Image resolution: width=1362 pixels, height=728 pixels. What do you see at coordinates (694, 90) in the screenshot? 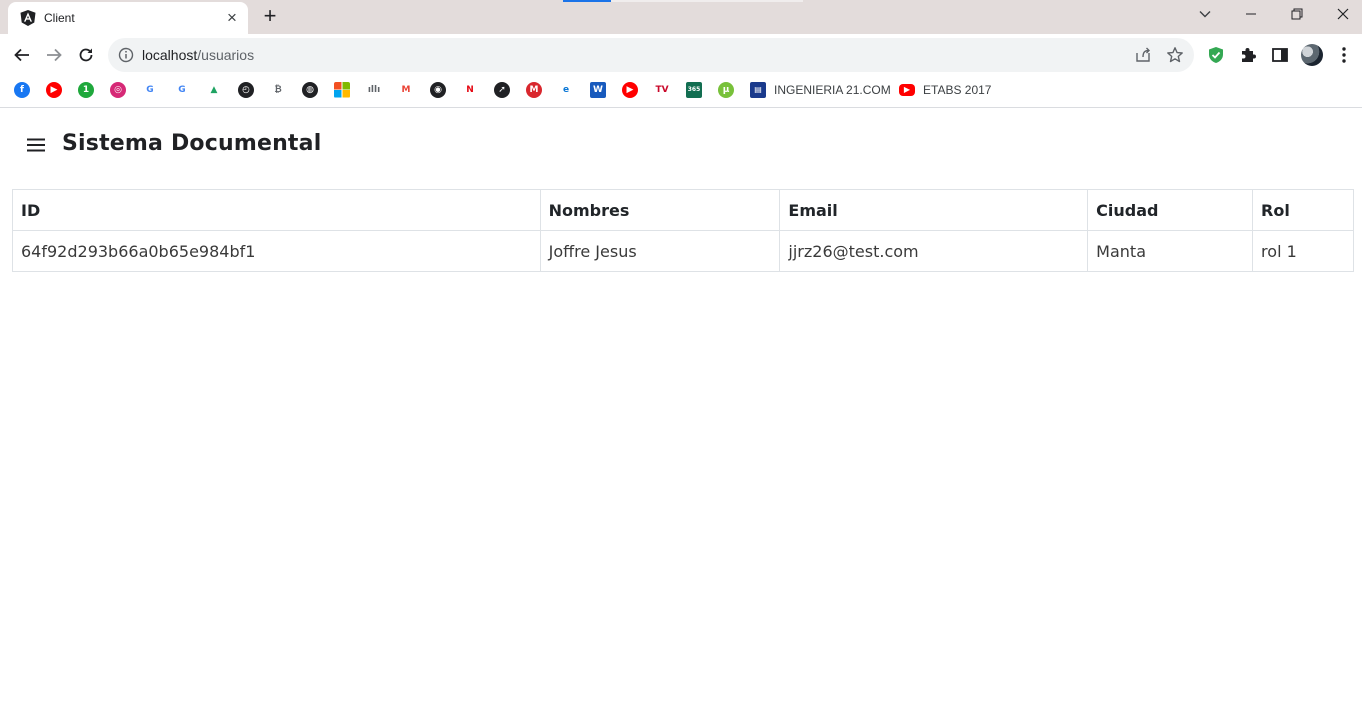
I see `bet365-icon: 365` at bounding box center [694, 90].